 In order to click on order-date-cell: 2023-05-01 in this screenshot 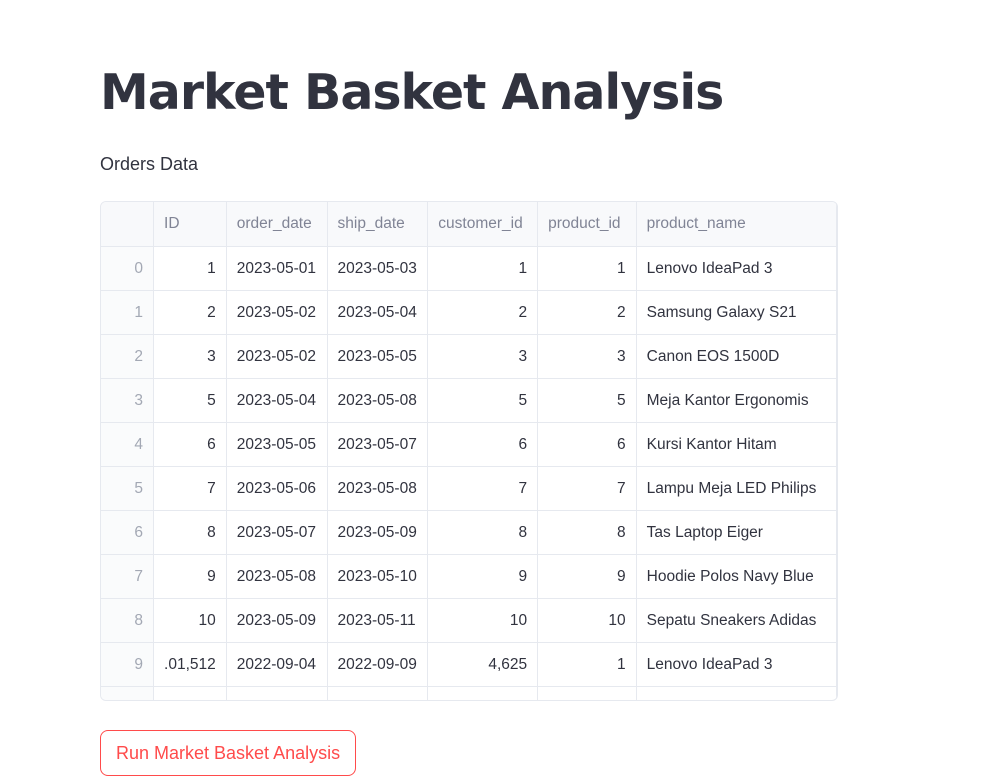, I will do `click(277, 268)`.